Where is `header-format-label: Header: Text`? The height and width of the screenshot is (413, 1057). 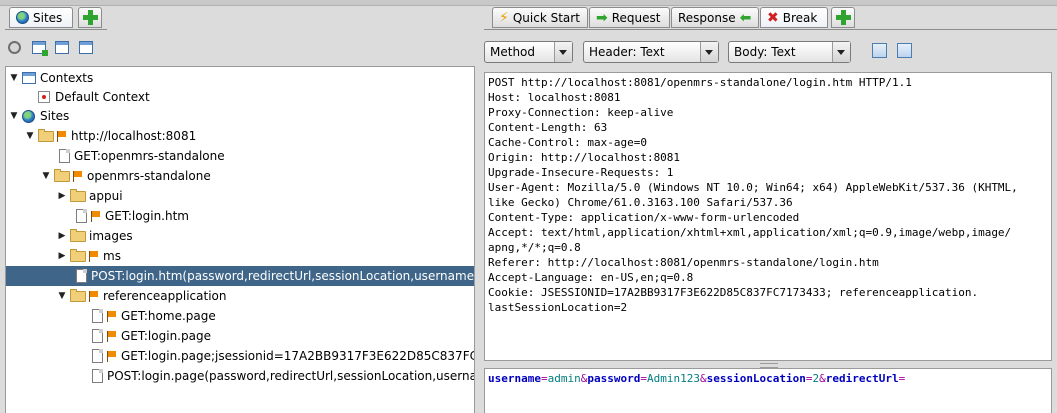
header-format-label: Header: Text is located at coordinates (627, 52).